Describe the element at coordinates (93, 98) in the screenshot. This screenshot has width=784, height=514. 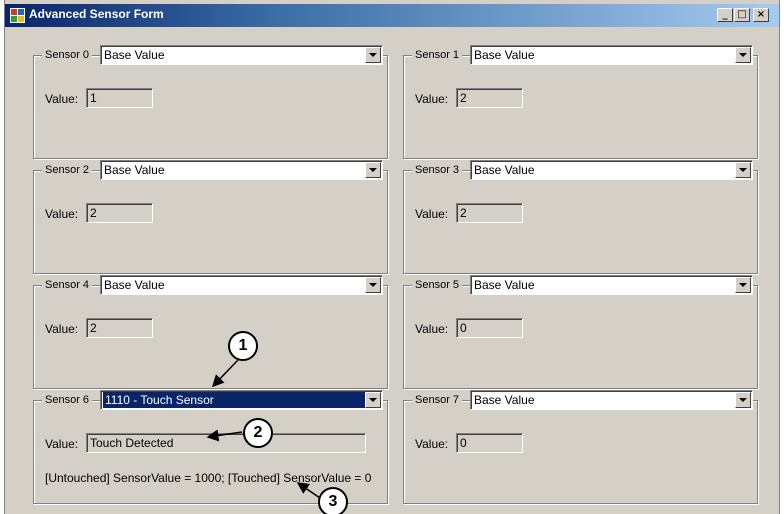
I see `sensor-0-value: 1` at that location.